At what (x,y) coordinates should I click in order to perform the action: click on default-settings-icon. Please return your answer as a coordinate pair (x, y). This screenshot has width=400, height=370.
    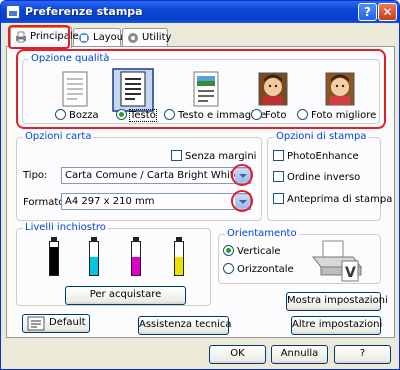
    Looking at the image, I should click on (36, 323).